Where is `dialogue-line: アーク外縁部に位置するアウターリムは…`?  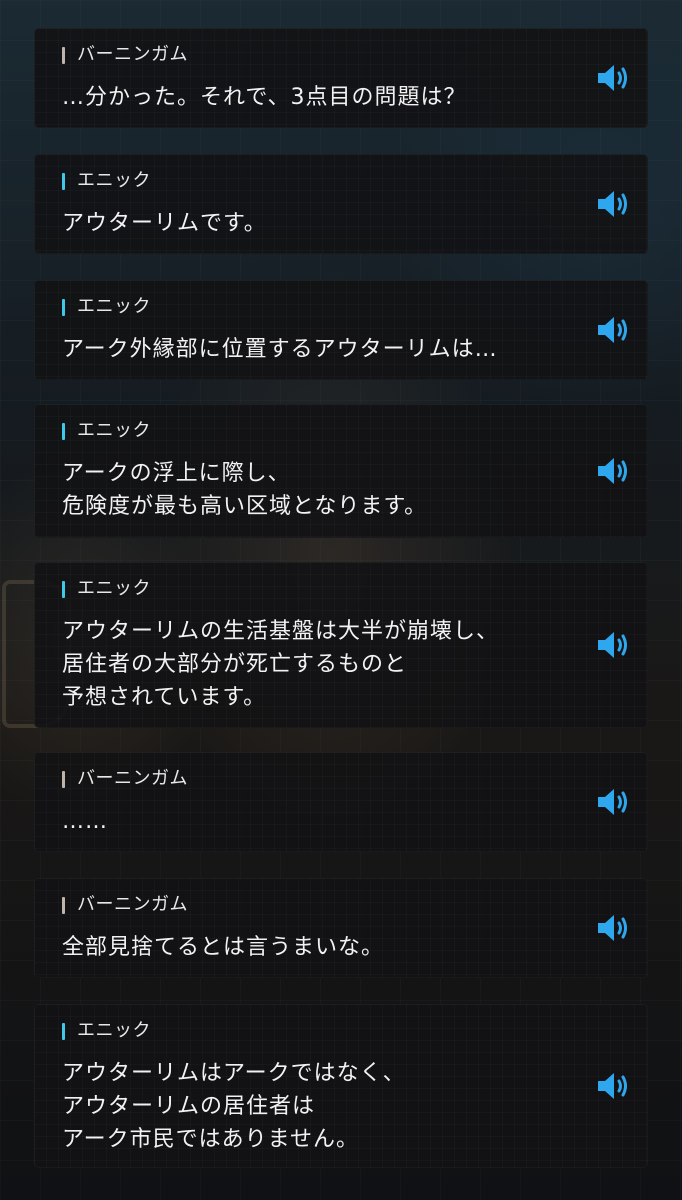 dialogue-line: アーク外縁部に位置するアウターリムは… is located at coordinates (280, 349).